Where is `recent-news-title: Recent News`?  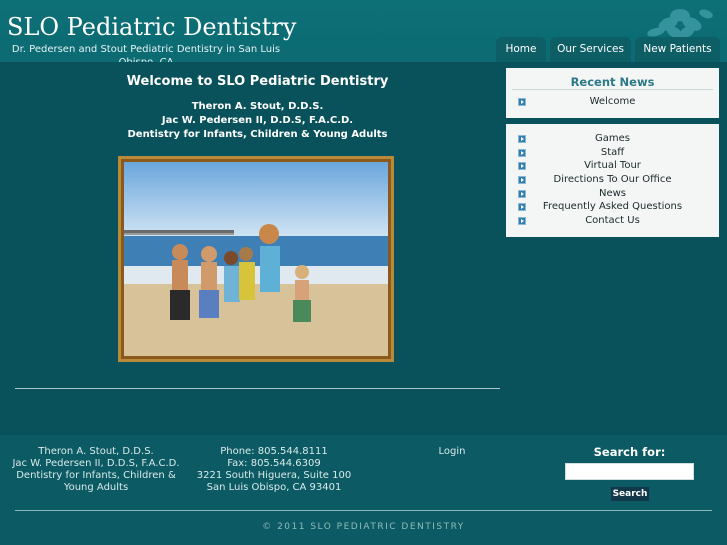
recent-news-title: Recent News is located at coordinates (612, 79).